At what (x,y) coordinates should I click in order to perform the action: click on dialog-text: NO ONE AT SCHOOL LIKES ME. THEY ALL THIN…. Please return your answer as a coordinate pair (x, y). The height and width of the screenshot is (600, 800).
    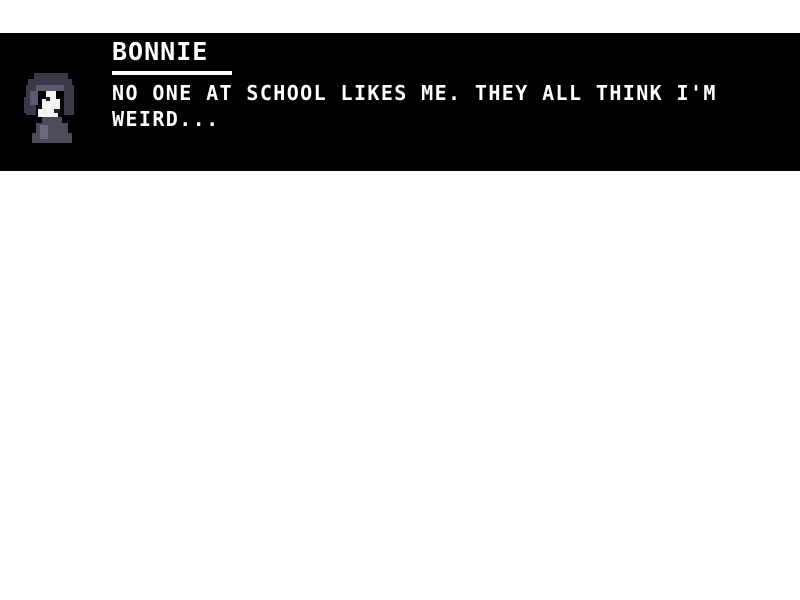
    Looking at the image, I should click on (414, 106).